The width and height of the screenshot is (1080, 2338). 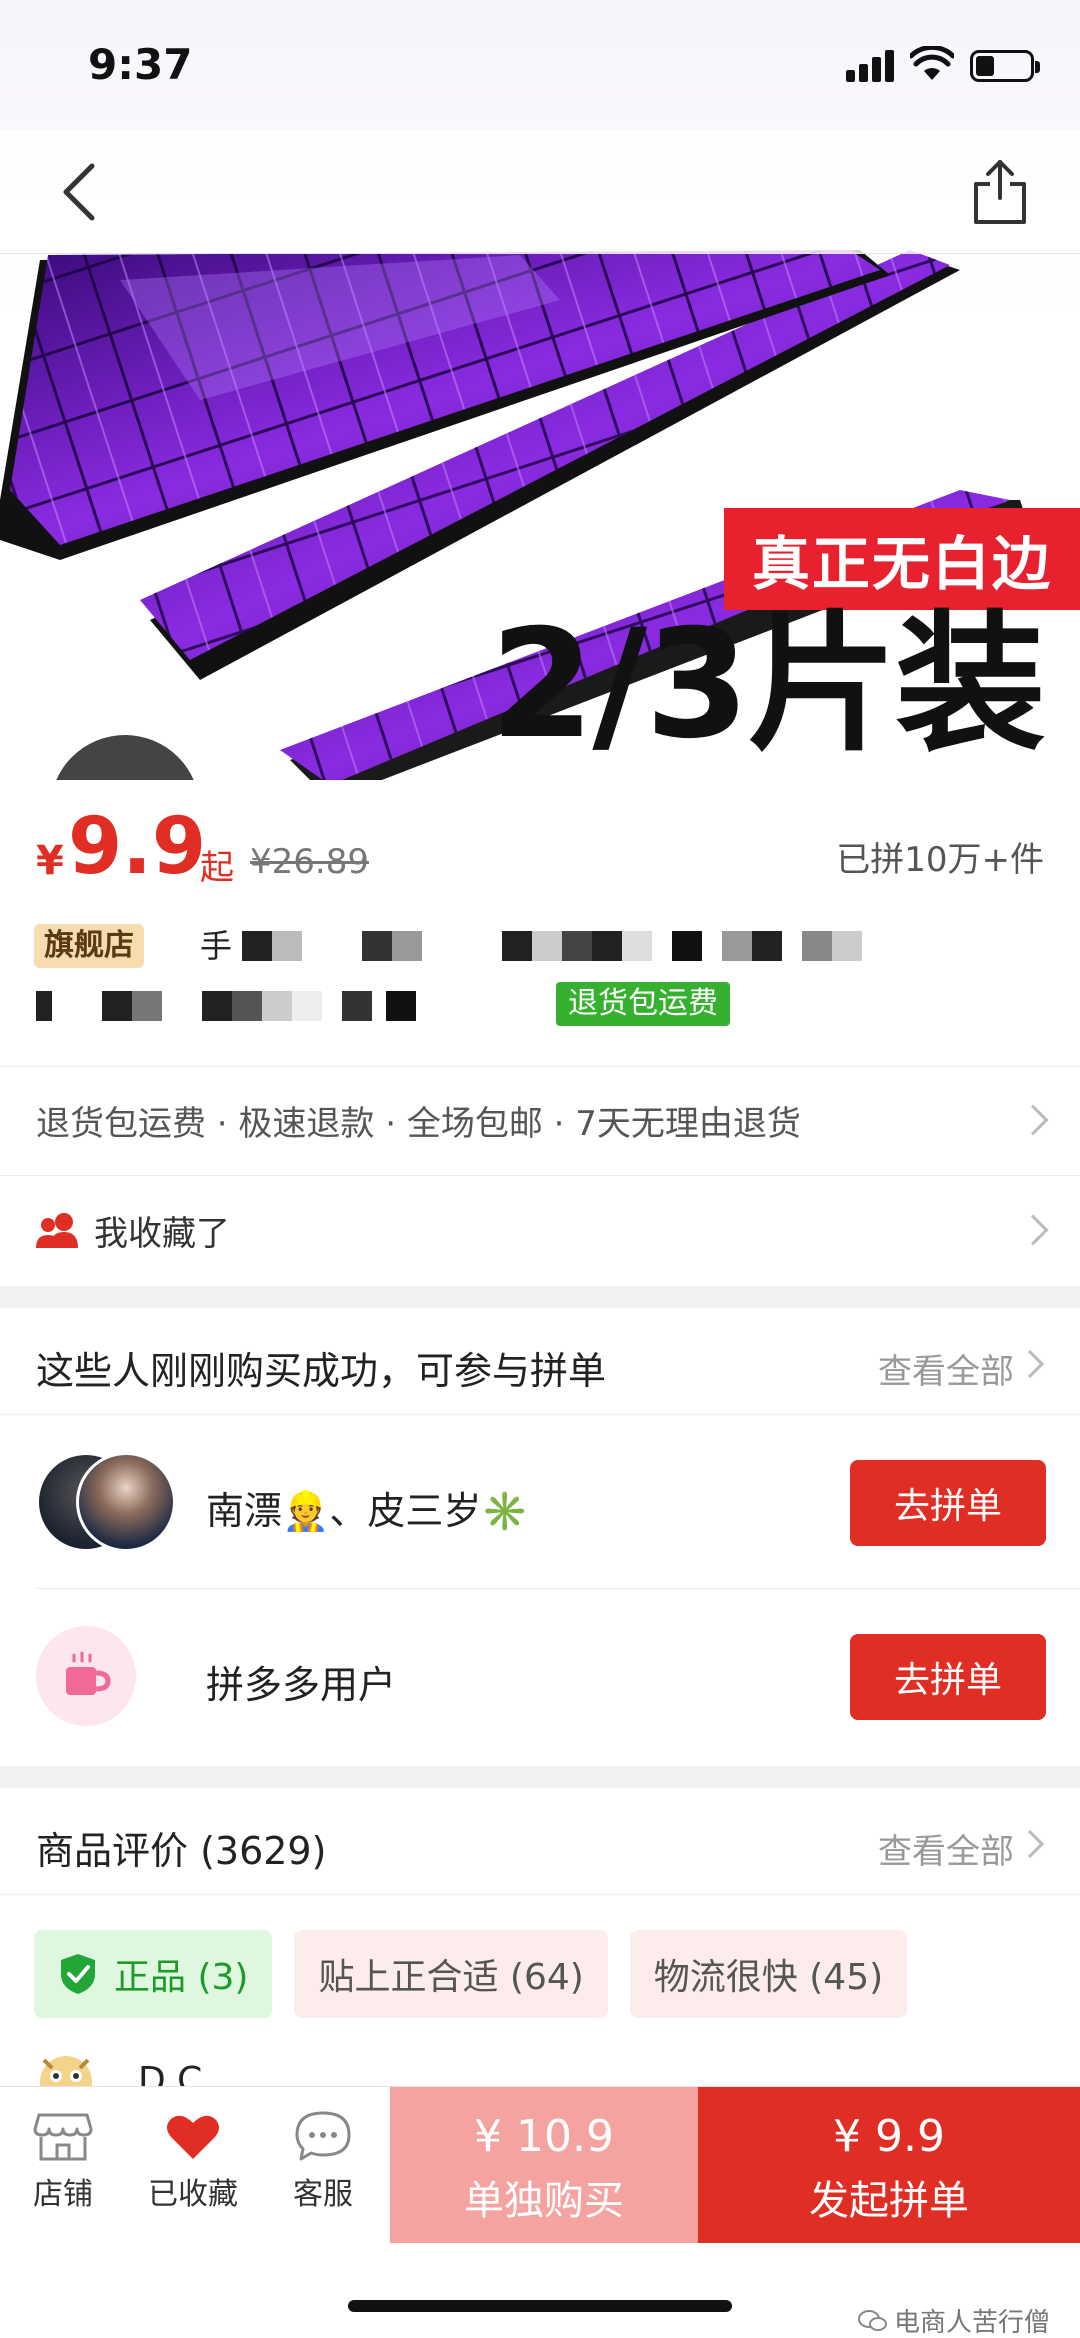 I want to click on reviews-title: 商品评价 (3629), so click(x=181, y=1851).